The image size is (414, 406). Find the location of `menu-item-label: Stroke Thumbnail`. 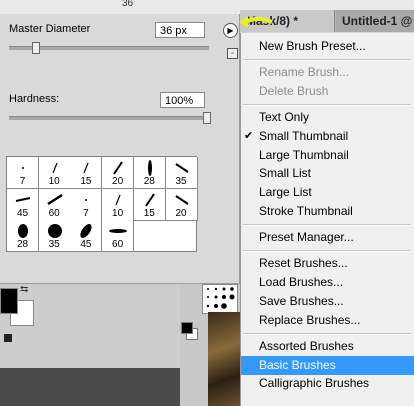

menu-item-label: Stroke Thumbnail is located at coordinates (306, 211).